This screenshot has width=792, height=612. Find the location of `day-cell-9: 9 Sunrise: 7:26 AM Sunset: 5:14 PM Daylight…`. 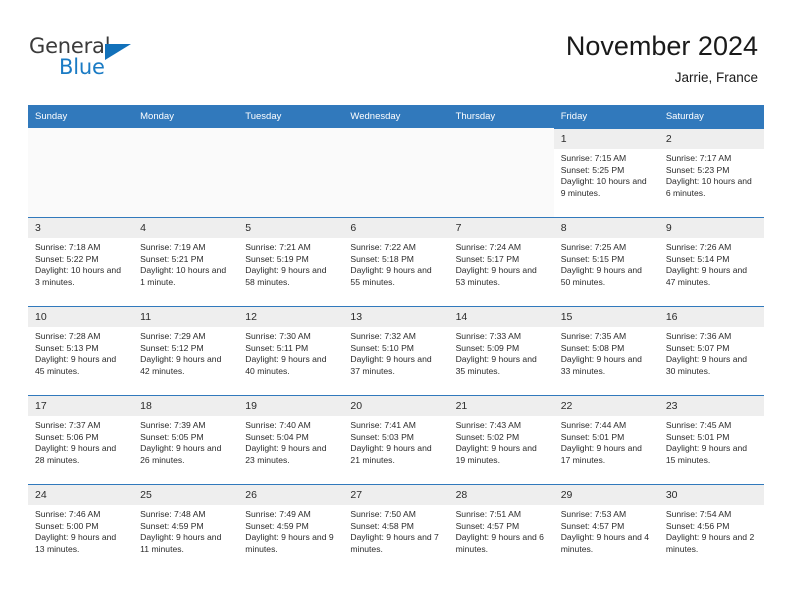

day-cell-9: 9 Sunrise: 7:26 AM Sunset: 5:14 PM Daylight… is located at coordinates (711, 261).